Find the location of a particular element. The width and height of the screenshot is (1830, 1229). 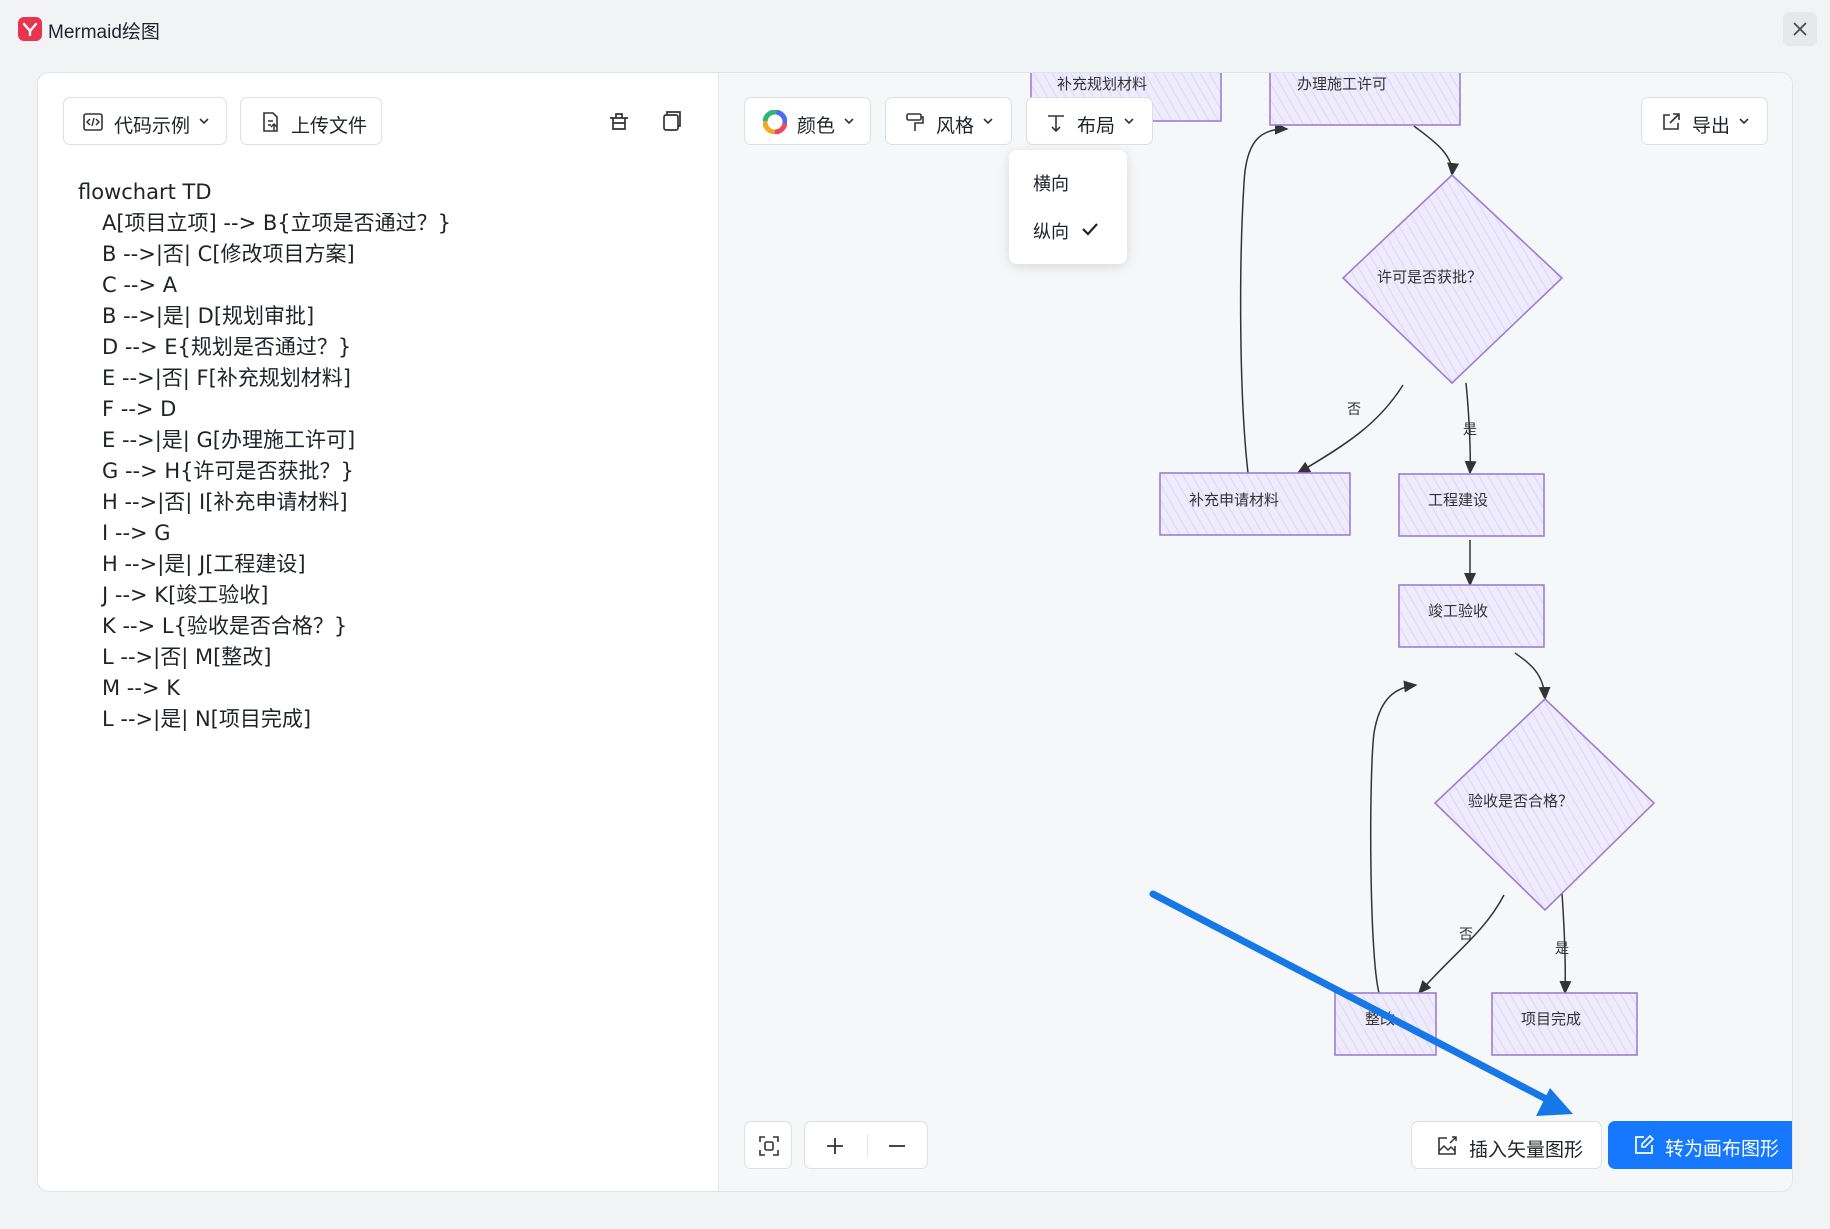

node-label-i: 补充申请材料 is located at coordinates (1234, 500).